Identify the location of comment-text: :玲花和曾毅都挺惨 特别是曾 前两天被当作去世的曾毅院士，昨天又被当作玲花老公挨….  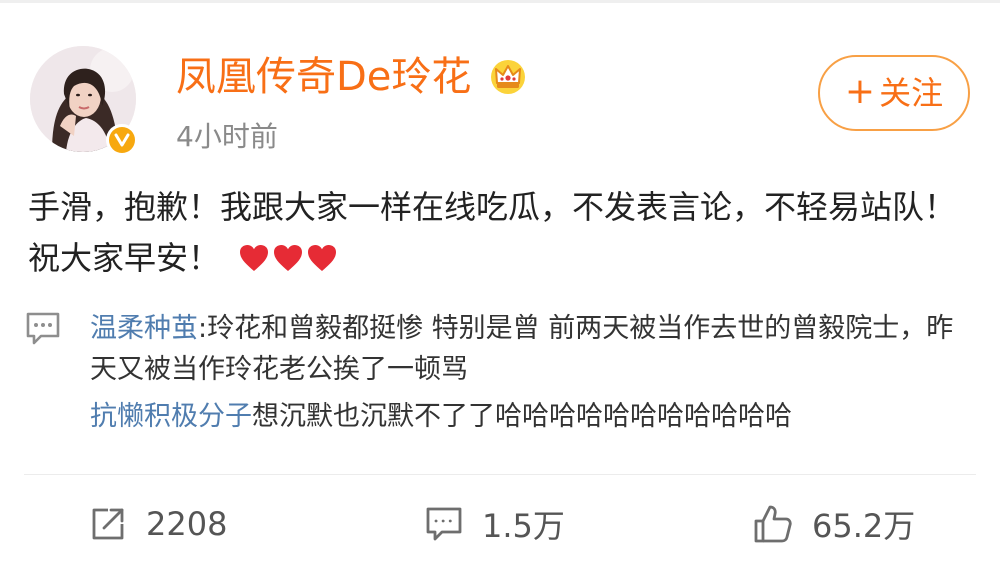
(522, 349).